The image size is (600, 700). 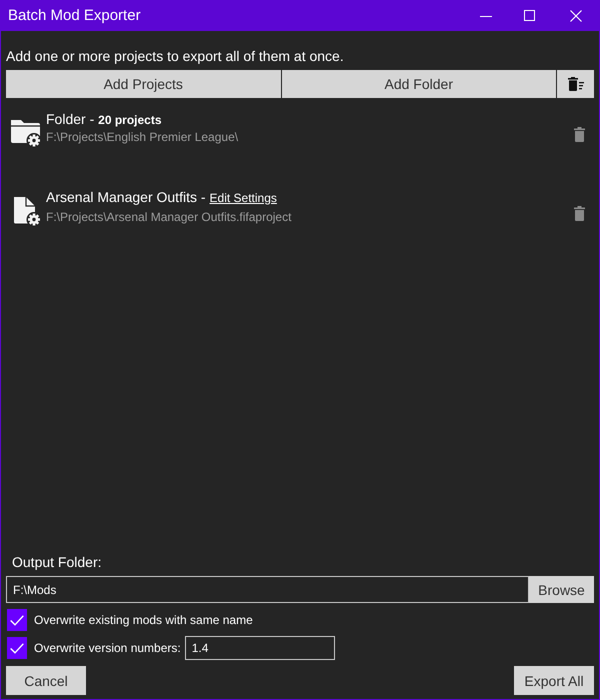 What do you see at coordinates (554, 680) in the screenshot?
I see `footer-button: Export All` at bounding box center [554, 680].